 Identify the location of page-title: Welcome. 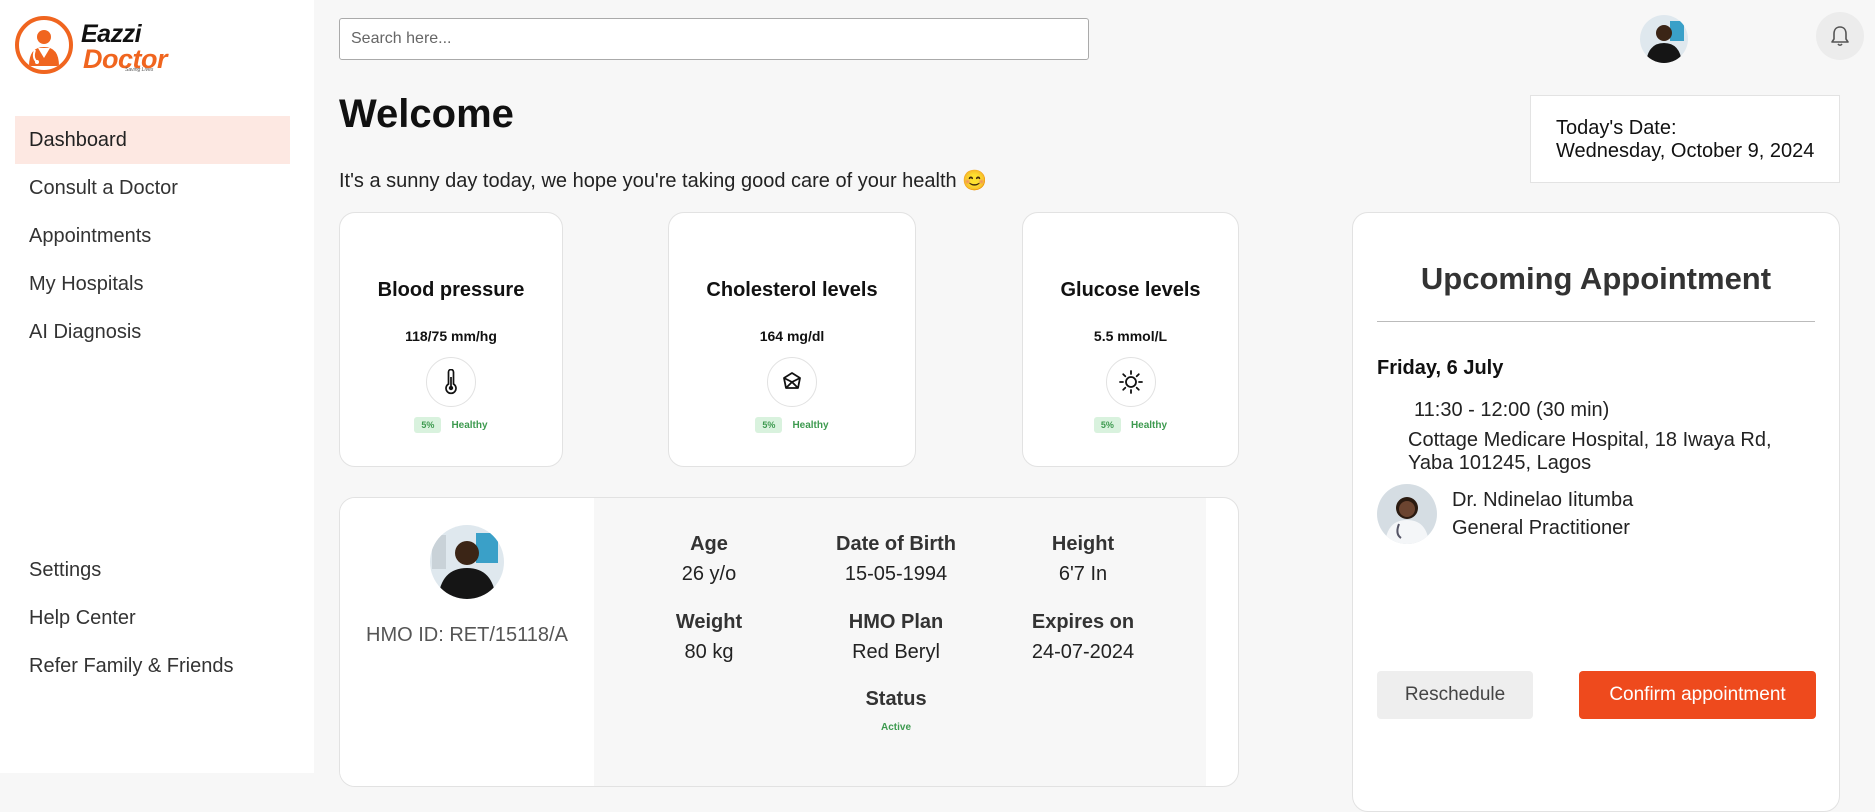
(426, 114).